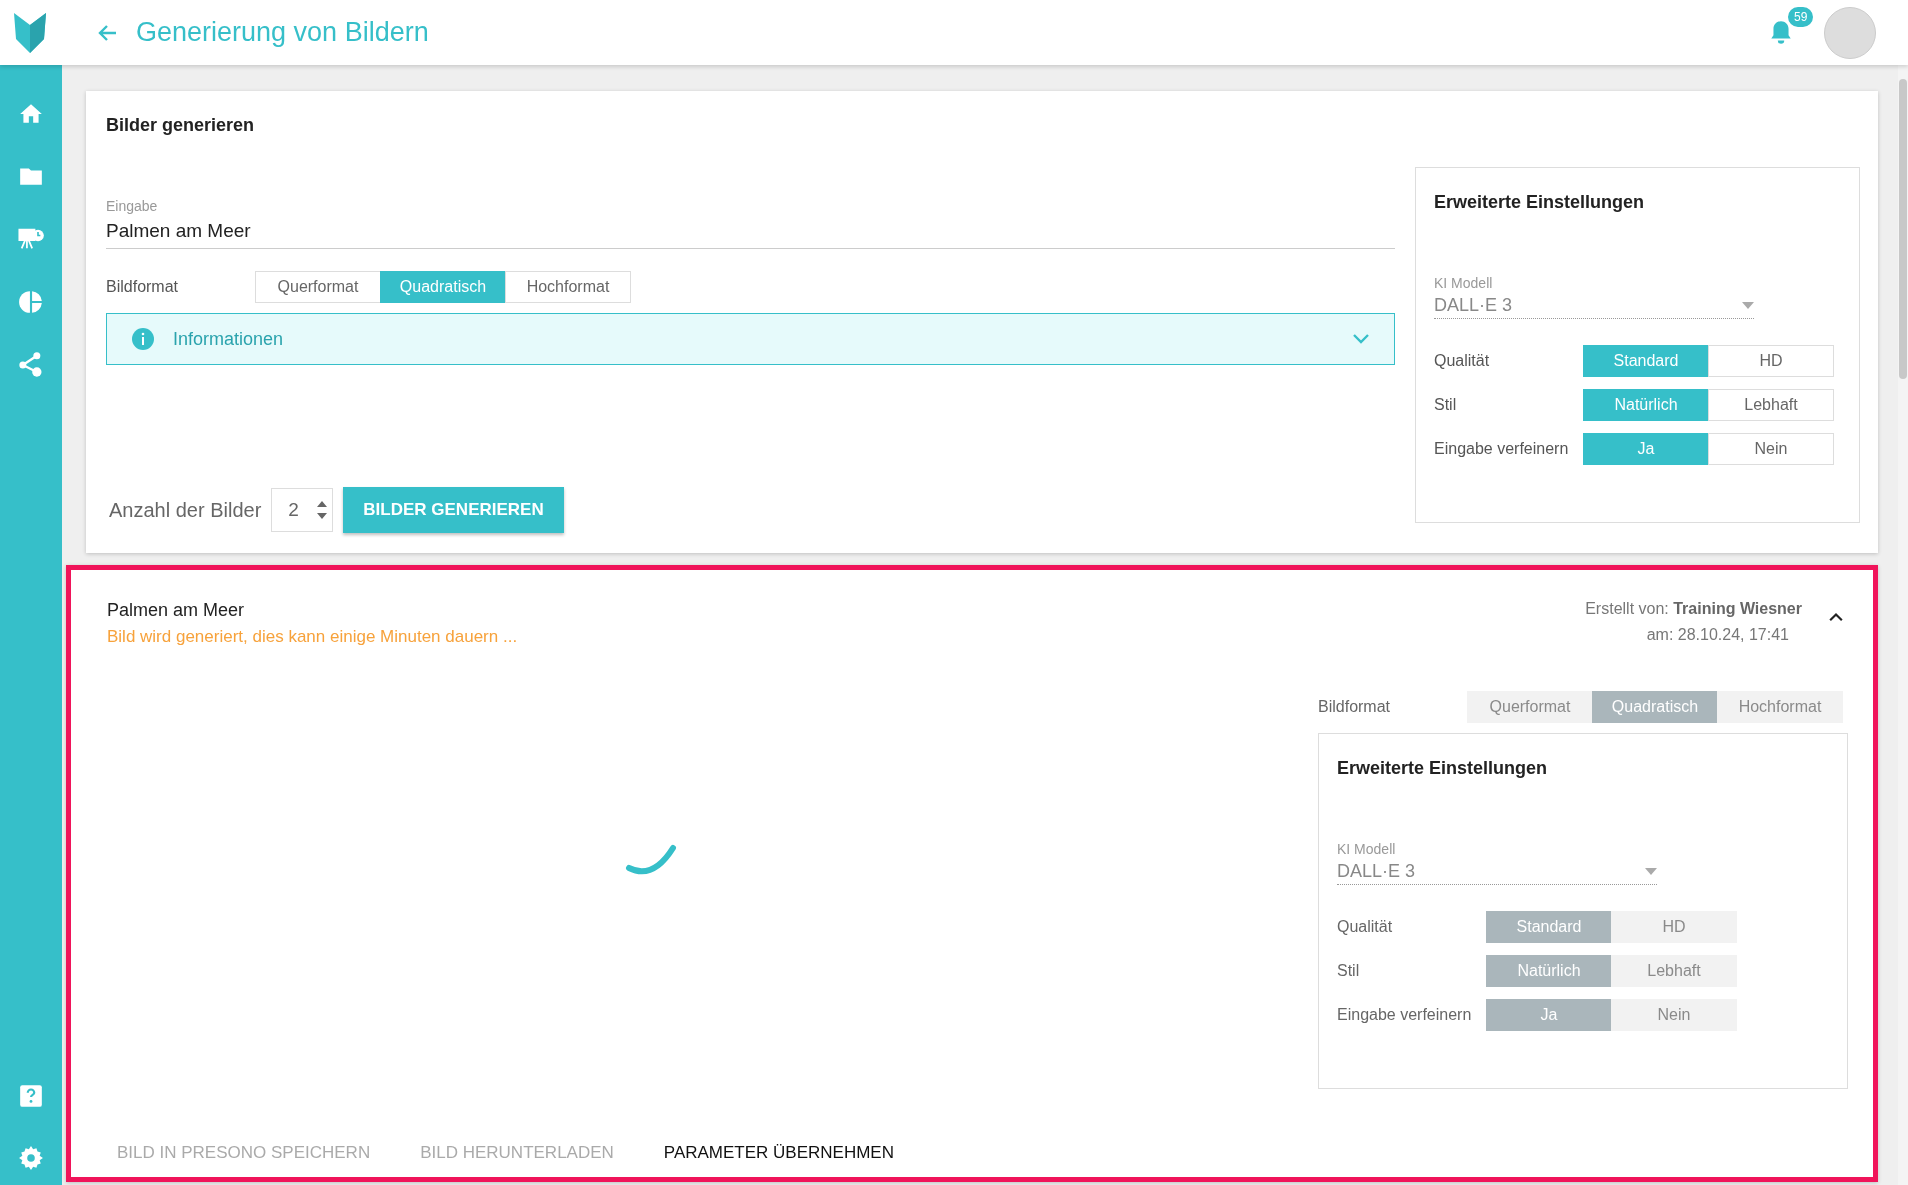 The width and height of the screenshot is (1908, 1185). I want to click on setting-option: Standard, so click(1646, 361).